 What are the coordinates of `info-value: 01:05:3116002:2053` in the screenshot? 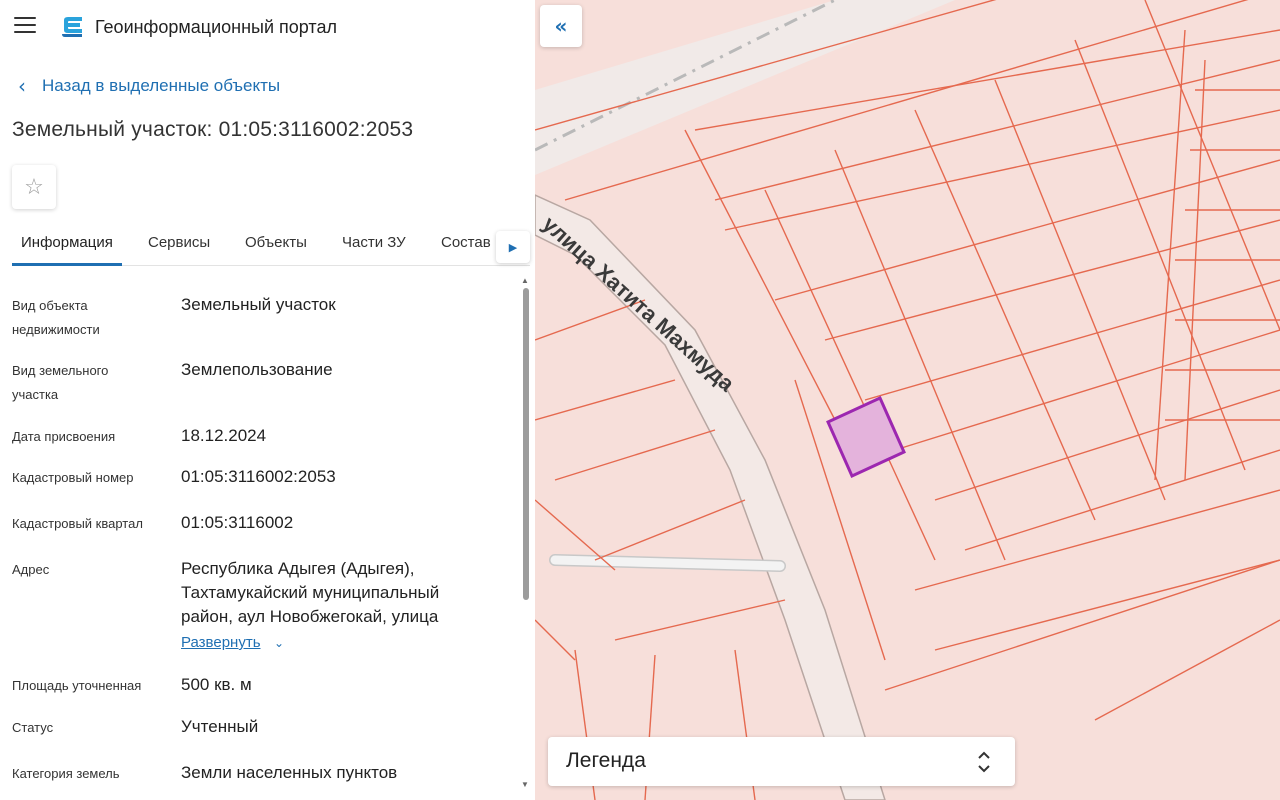 It's located at (258, 476).